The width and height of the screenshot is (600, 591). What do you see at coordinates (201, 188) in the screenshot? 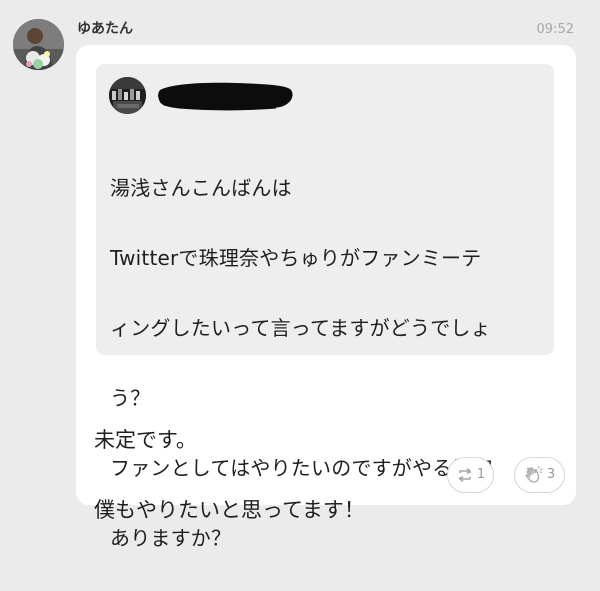
I see `question-line: 湯浅さんこんばんは` at bounding box center [201, 188].